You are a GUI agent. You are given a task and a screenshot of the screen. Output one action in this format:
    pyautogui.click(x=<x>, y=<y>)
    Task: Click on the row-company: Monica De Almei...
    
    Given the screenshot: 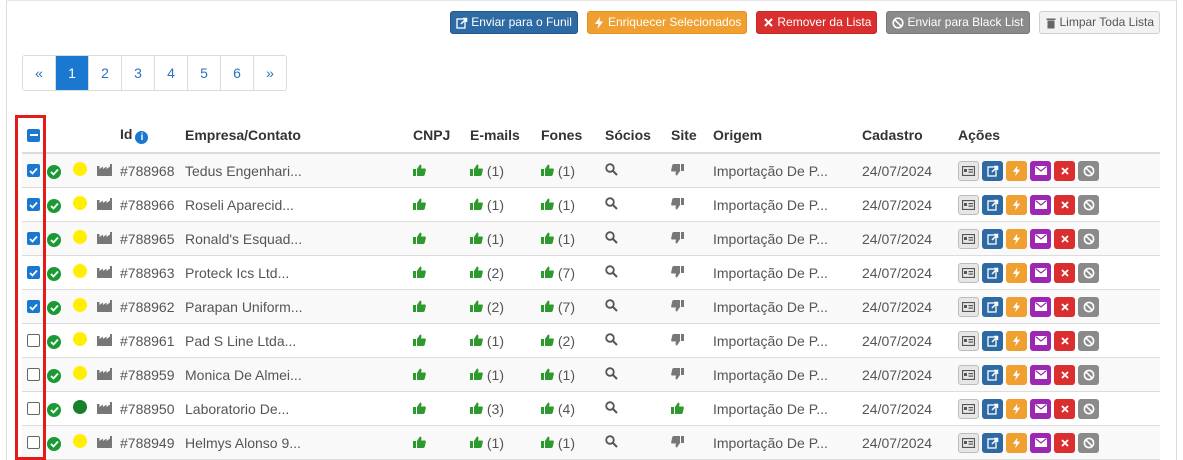 What is the action you would take?
    pyautogui.click(x=299, y=374)
    